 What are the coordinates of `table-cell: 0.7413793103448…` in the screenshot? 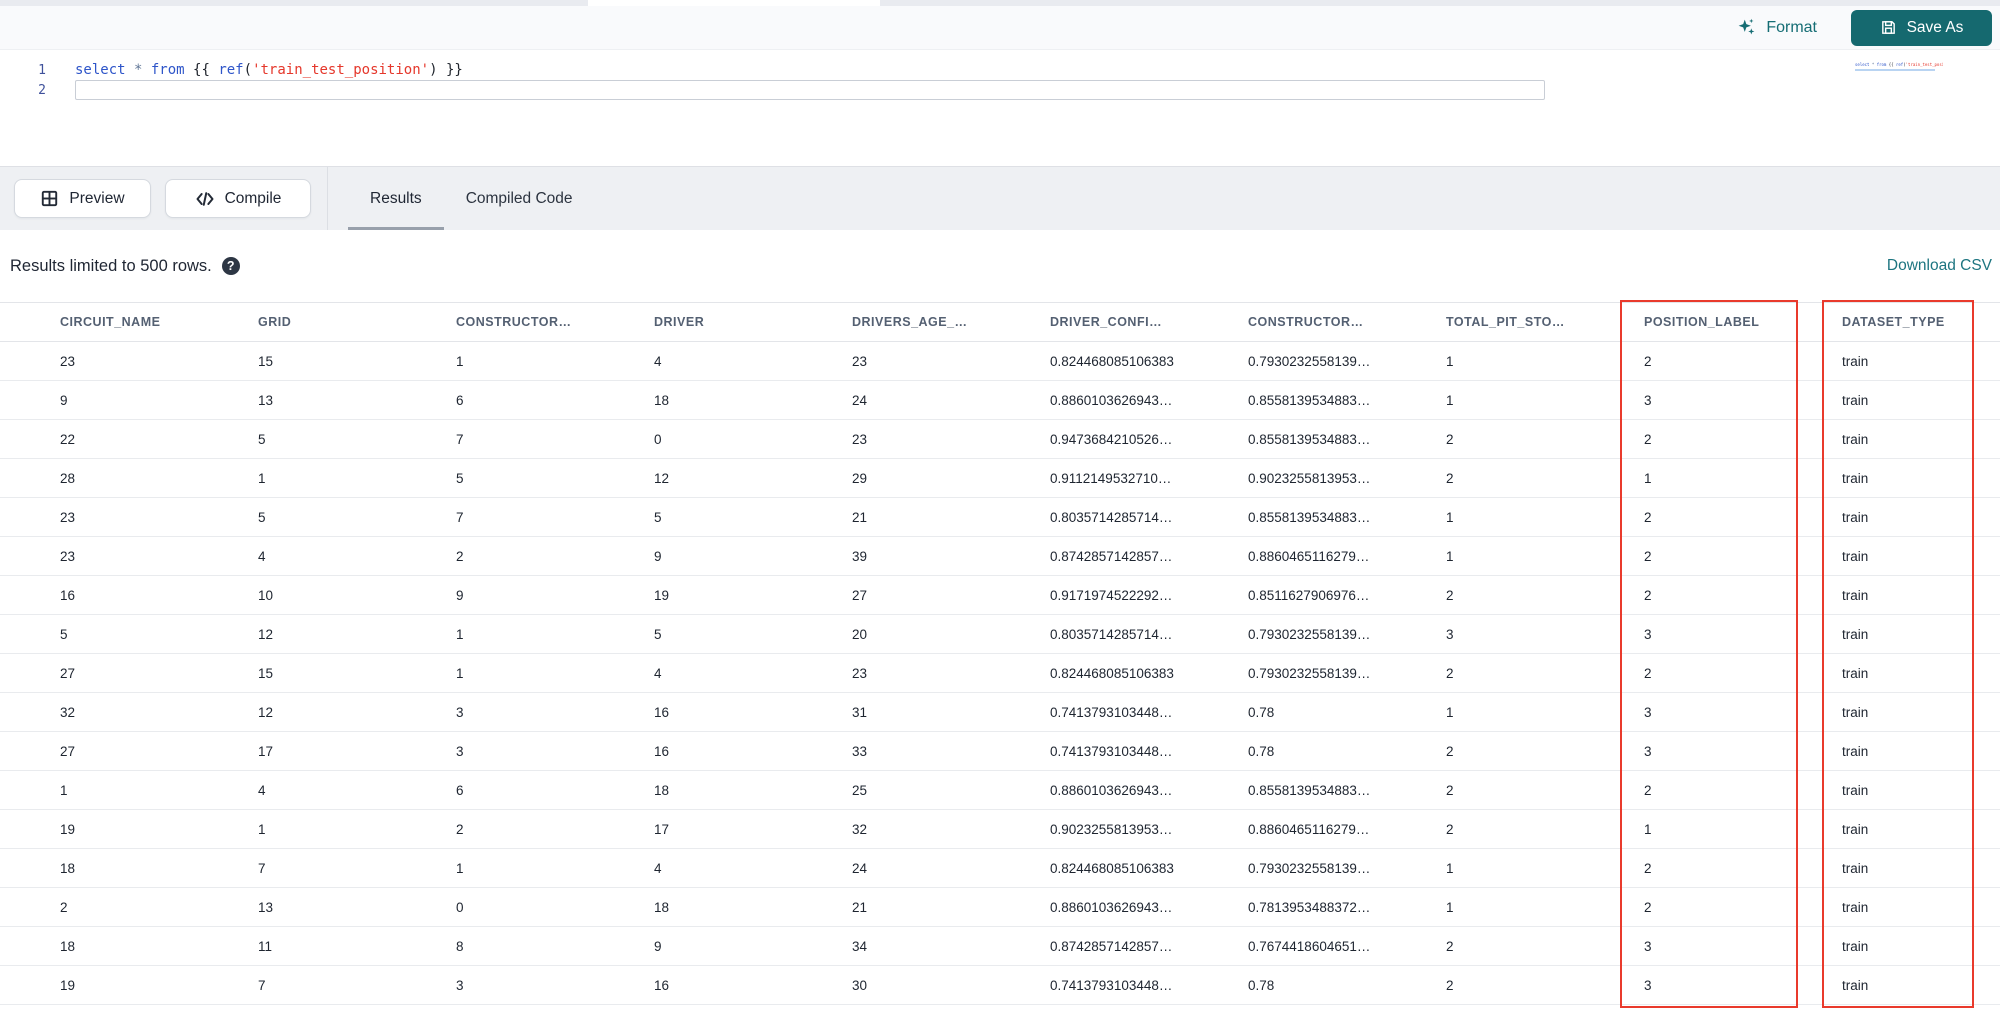 It's located at (1111, 751).